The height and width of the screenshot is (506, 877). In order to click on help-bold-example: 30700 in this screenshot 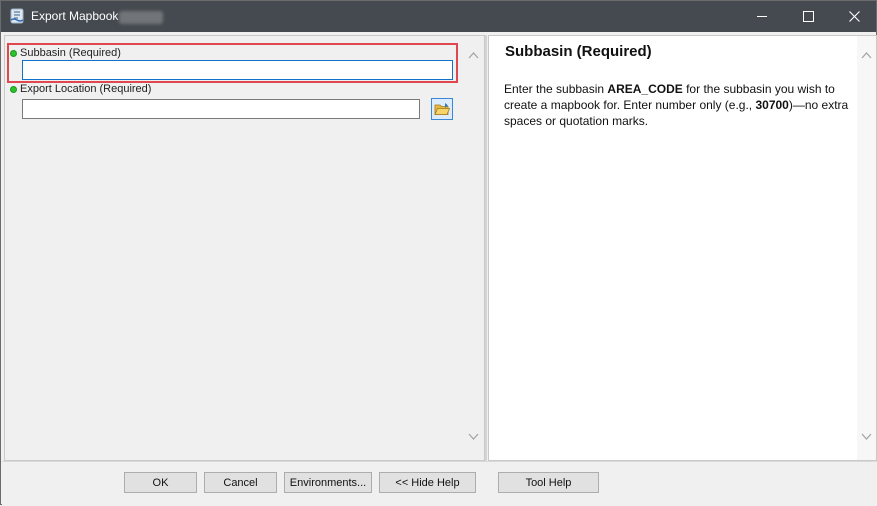, I will do `click(772, 105)`.